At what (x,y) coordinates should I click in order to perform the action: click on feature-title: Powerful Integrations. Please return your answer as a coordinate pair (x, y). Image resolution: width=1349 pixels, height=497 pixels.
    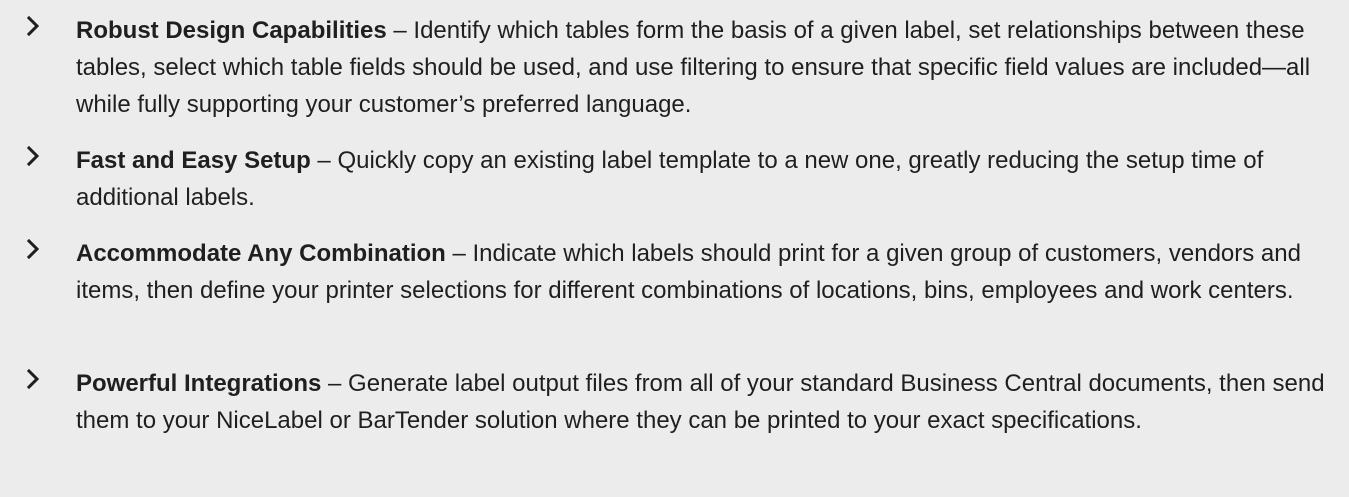
    Looking at the image, I should click on (199, 383).